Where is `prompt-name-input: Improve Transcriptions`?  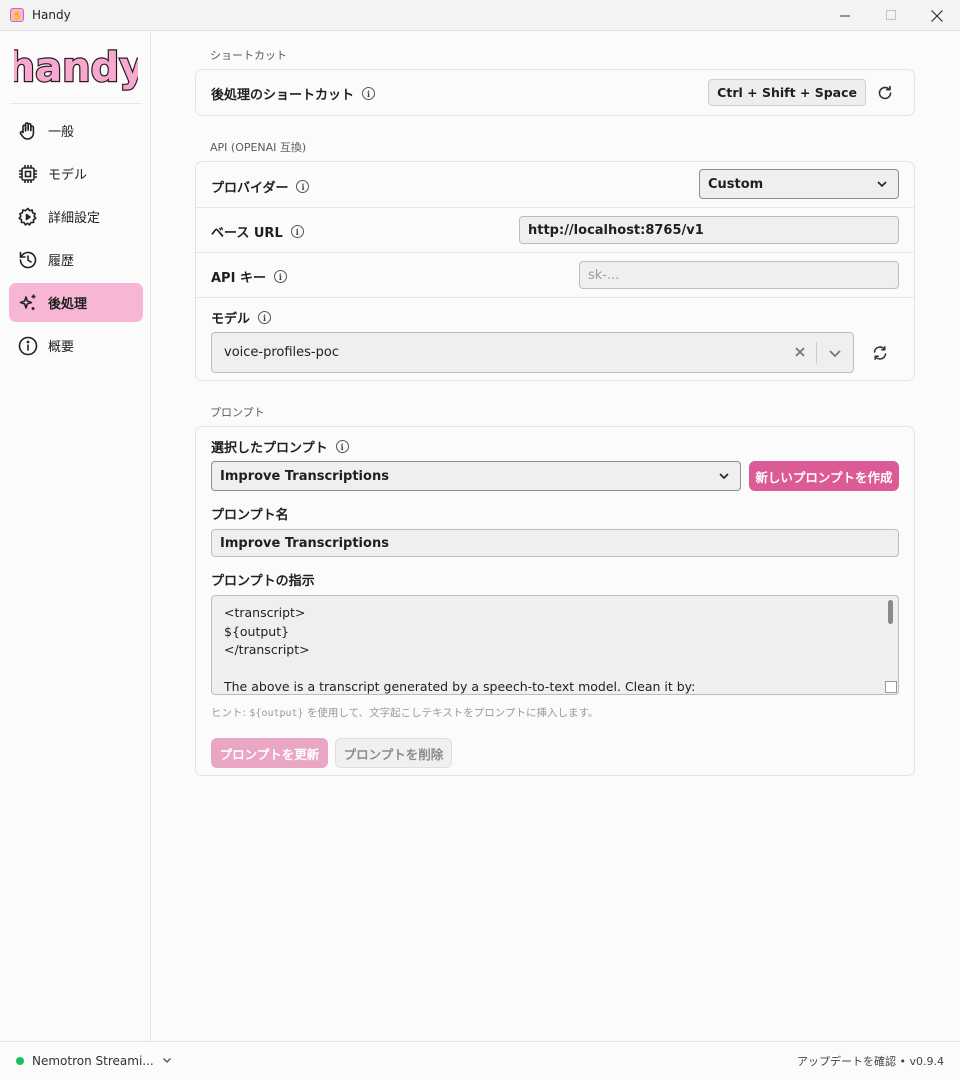 prompt-name-input: Improve Transcriptions is located at coordinates (555, 543).